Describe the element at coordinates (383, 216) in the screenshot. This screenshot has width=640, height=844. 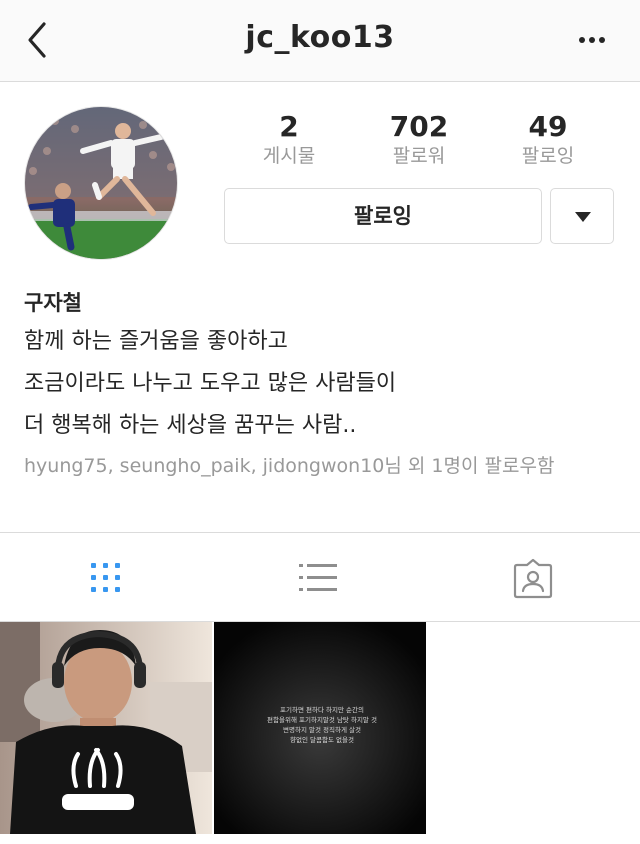
I see `following-button: 팔로잉` at that location.